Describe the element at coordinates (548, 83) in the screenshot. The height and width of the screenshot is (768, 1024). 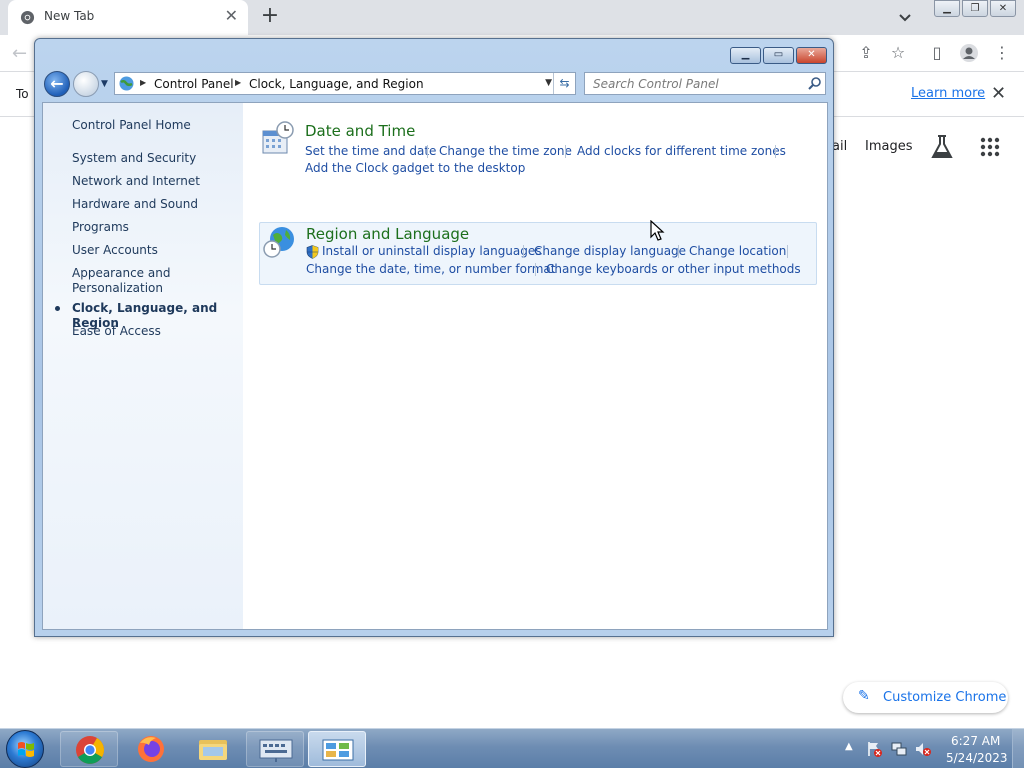
I see `address-dropdown-icon: ▼` at that location.